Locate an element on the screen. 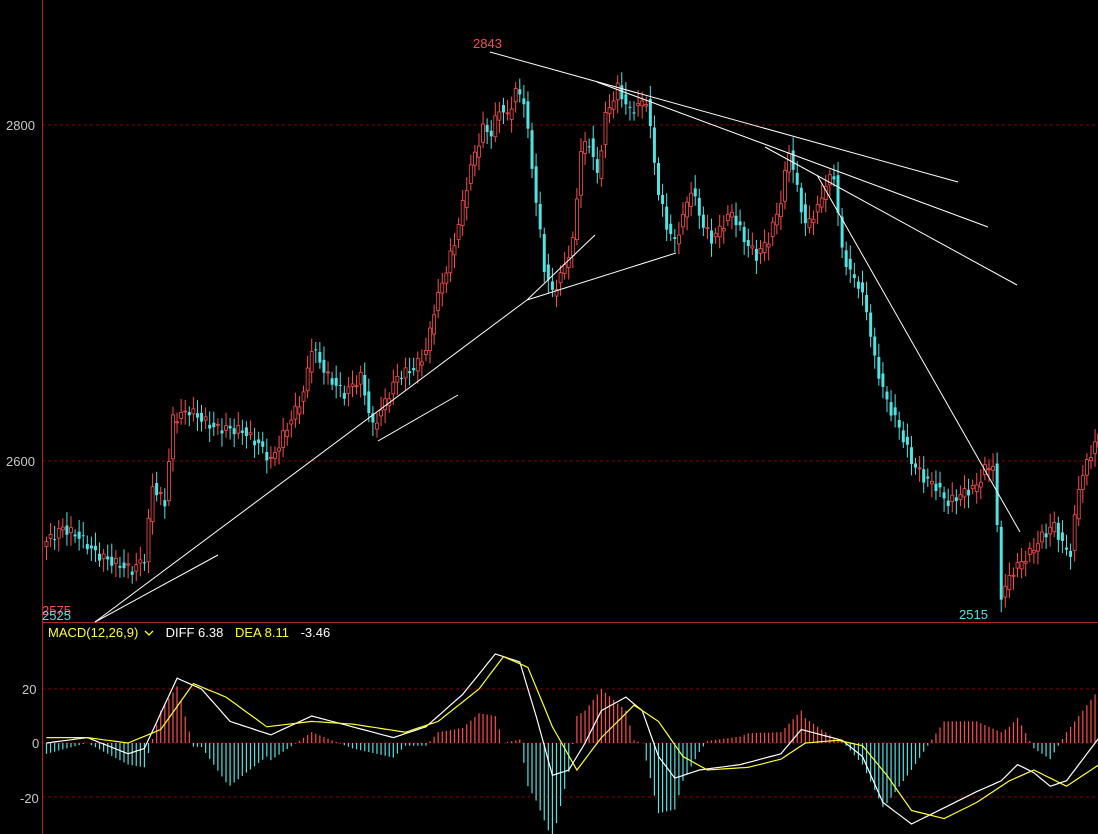 This screenshot has width=1098, height=834. macd-indicator-selector: MACD(12,26,9) is located at coordinates (106, 632).